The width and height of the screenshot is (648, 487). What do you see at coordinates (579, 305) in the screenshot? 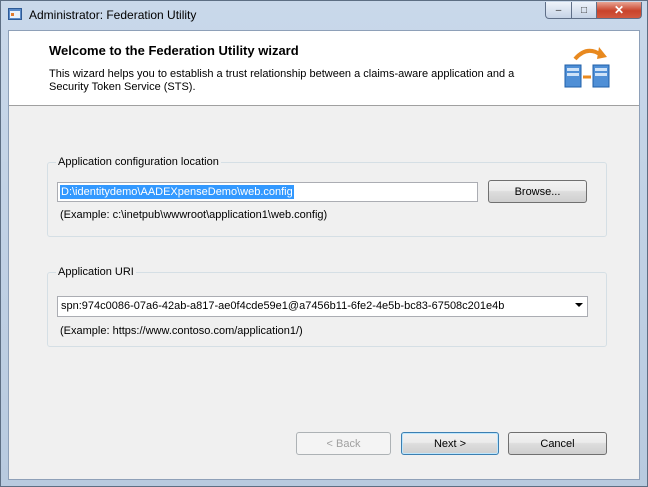
I see `chevron-down-icon` at bounding box center [579, 305].